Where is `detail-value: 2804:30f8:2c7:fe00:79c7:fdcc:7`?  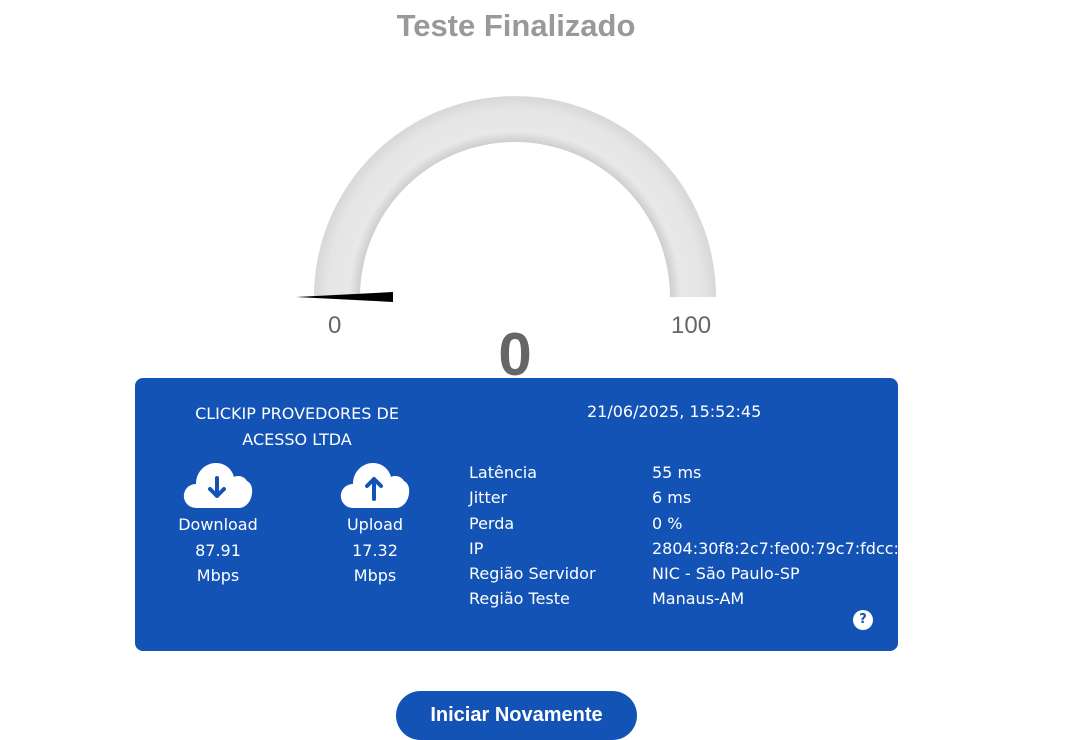
detail-value: 2804:30f8:2c7:fe00:79c7:fdcc:7 is located at coordinates (775, 548).